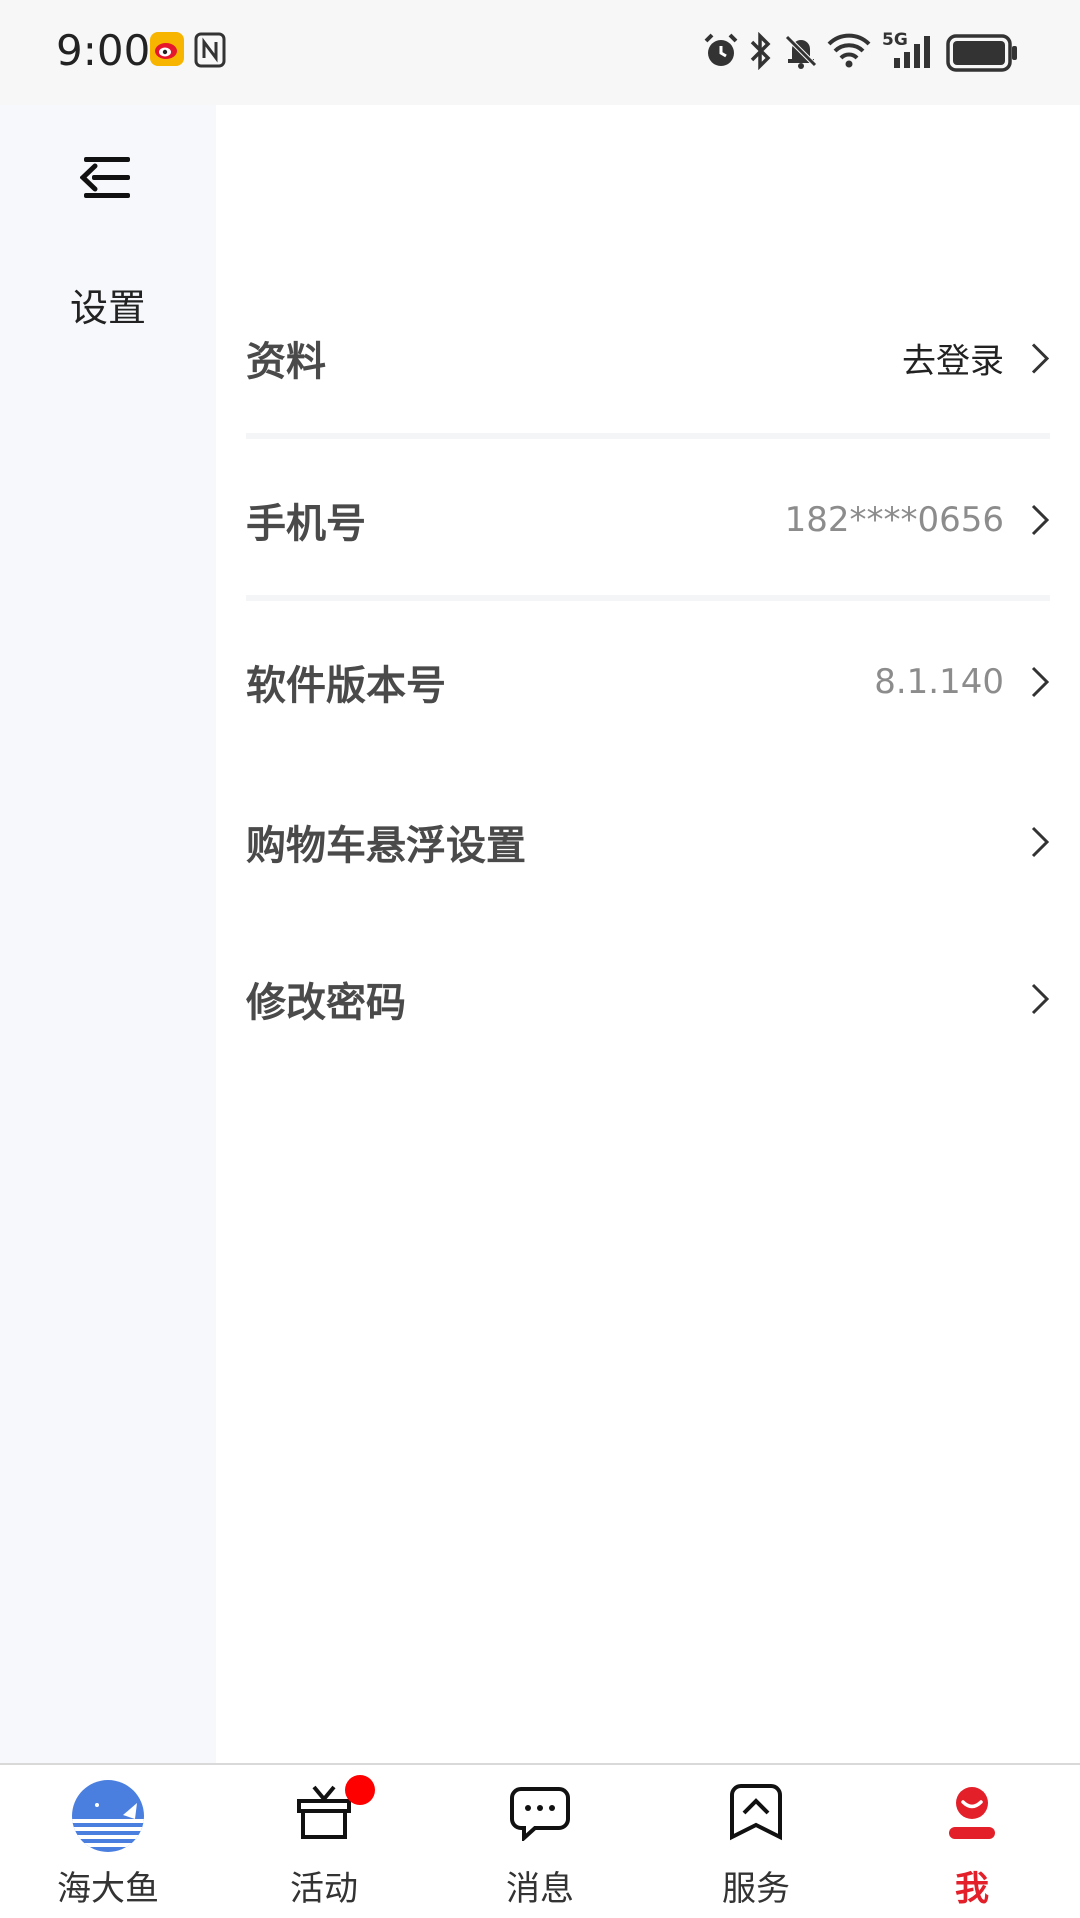 The width and height of the screenshot is (1080, 1918). I want to click on login-link: 去登录, so click(953, 358).